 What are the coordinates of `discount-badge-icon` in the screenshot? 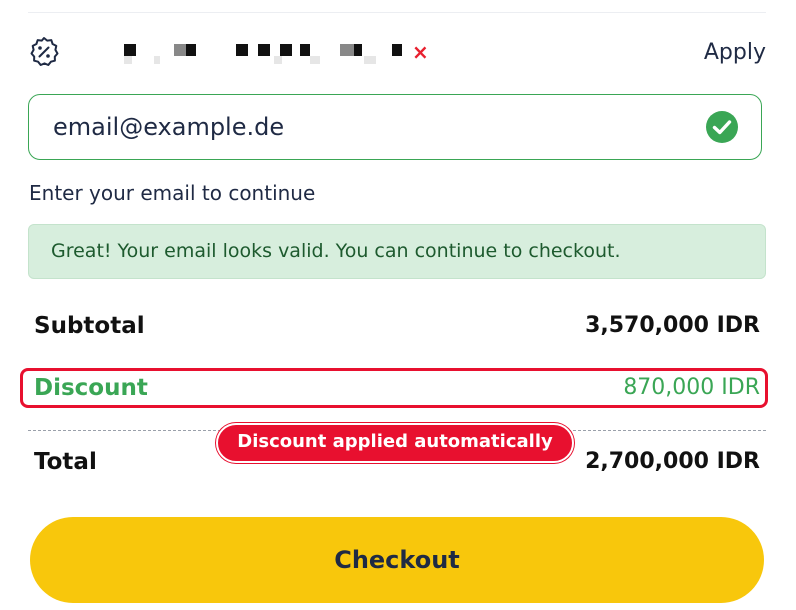 It's located at (44, 51).